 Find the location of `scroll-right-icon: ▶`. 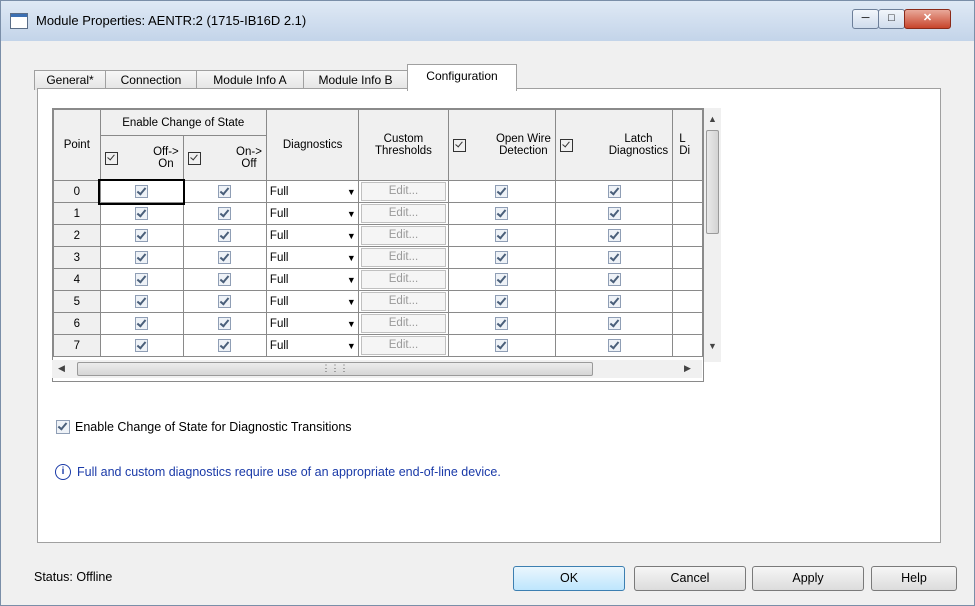

scroll-right-icon: ▶ is located at coordinates (687, 368).